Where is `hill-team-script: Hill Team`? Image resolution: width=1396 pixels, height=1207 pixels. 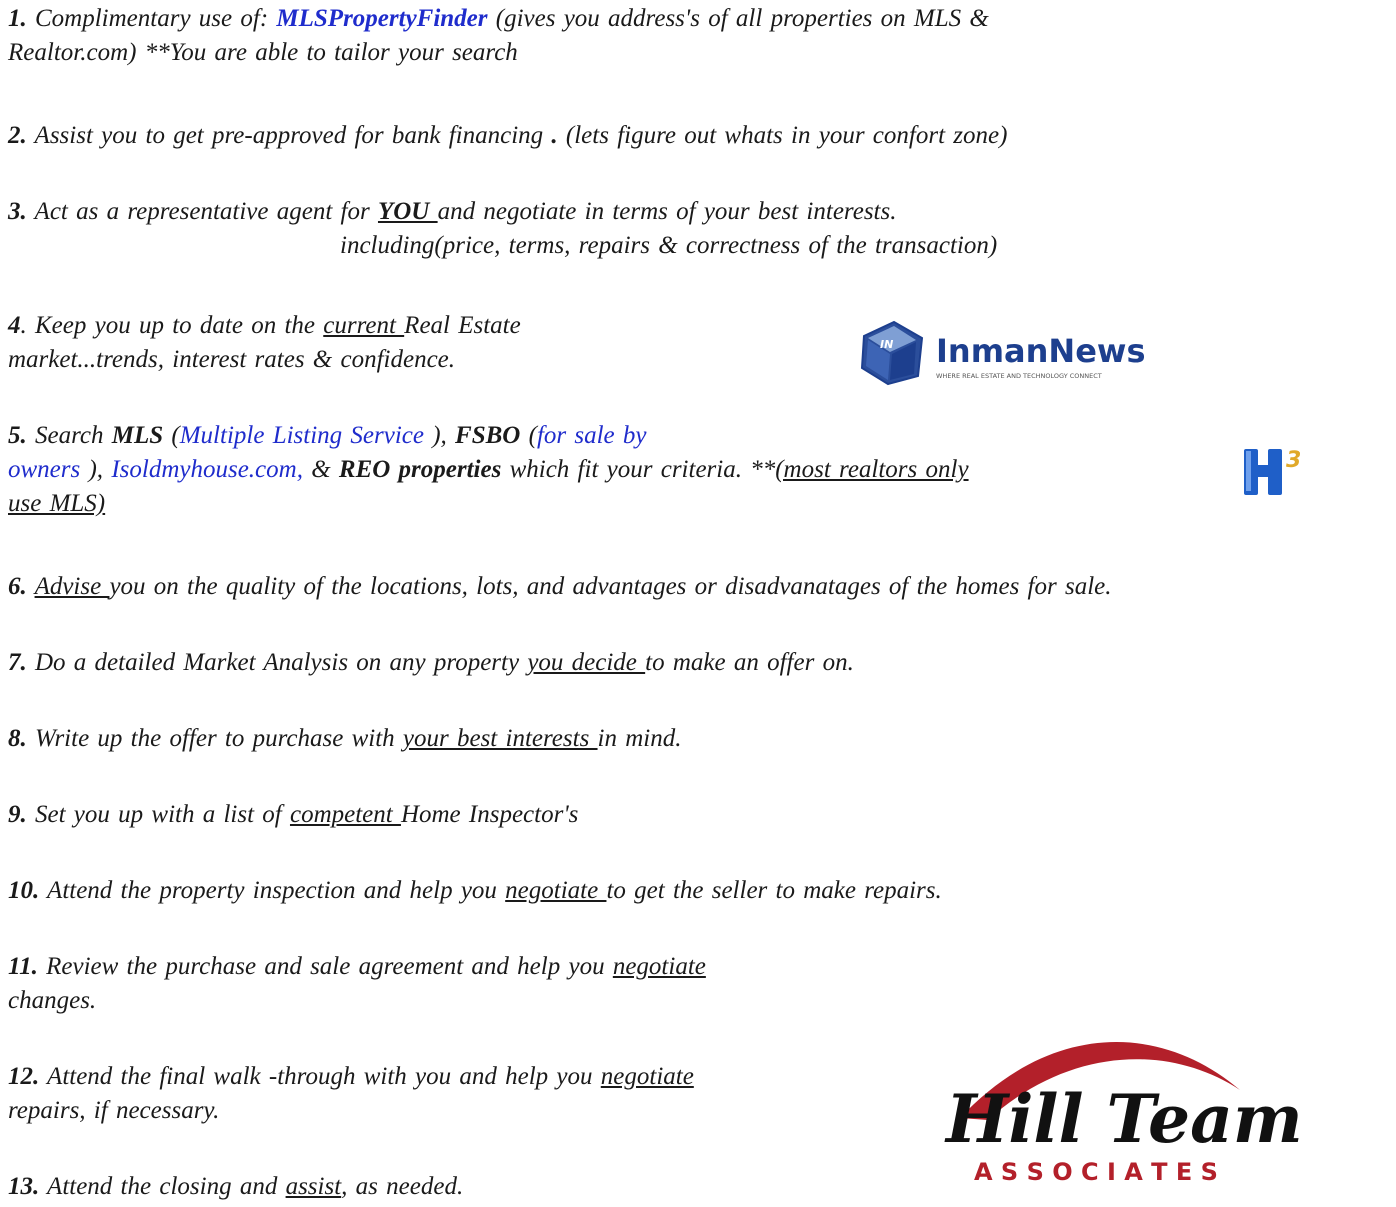 hill-team-script: Hill Team is located at coordinates (1123, 1119).